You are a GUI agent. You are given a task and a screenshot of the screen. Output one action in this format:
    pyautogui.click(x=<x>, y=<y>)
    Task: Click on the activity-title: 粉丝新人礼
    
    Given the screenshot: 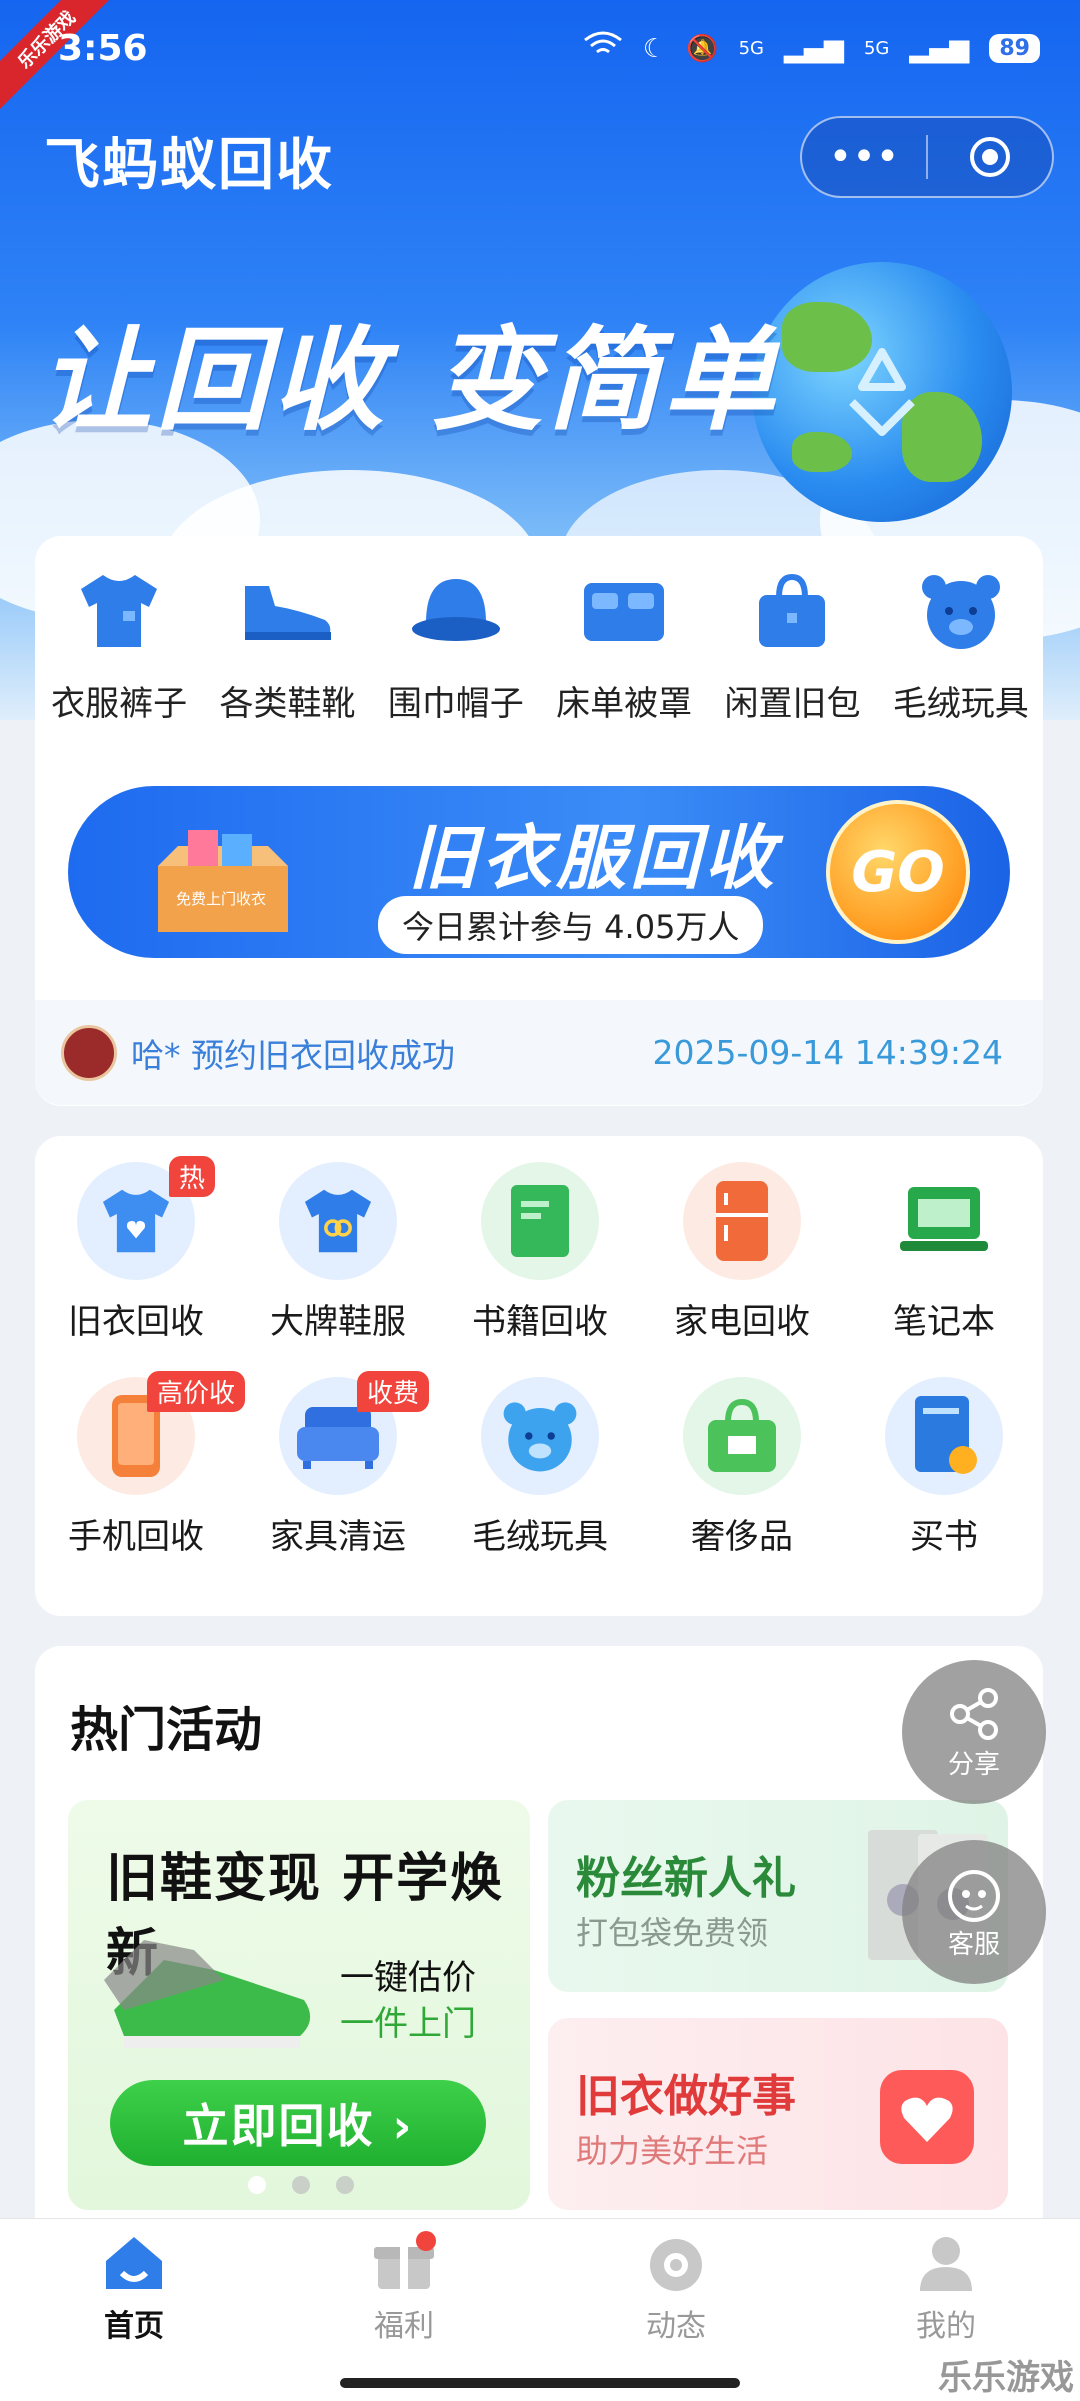 What is the action you would take?
    pyautogui.click(x=686, y=1878)
    